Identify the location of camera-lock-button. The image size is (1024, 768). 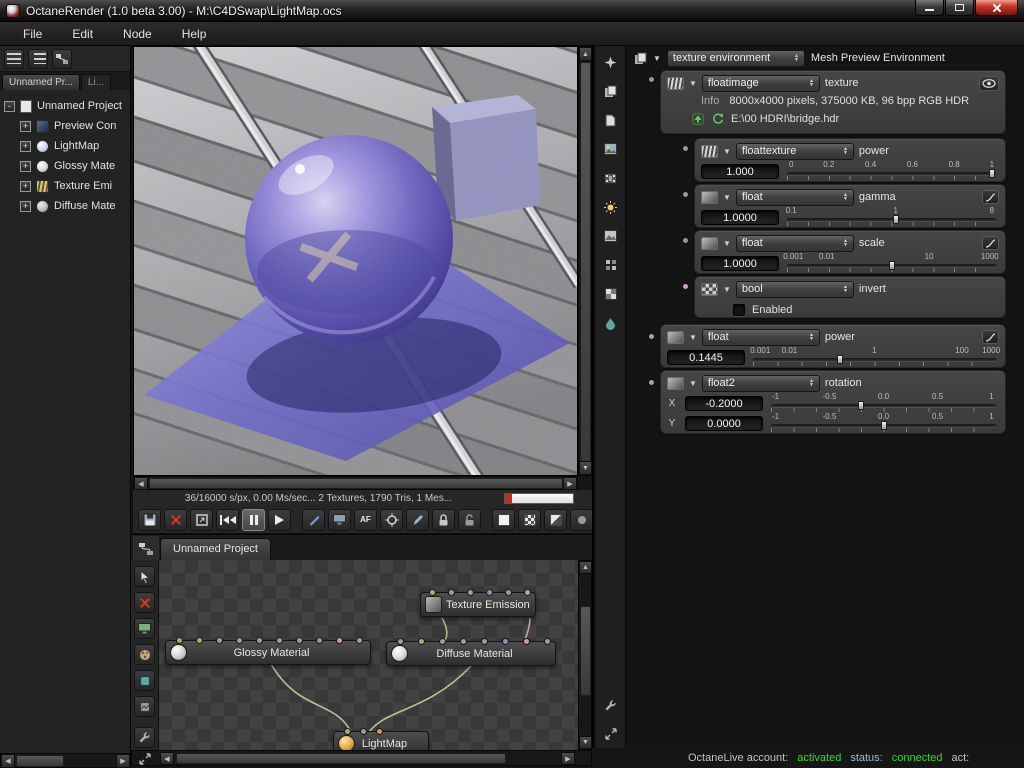
(443, 519).